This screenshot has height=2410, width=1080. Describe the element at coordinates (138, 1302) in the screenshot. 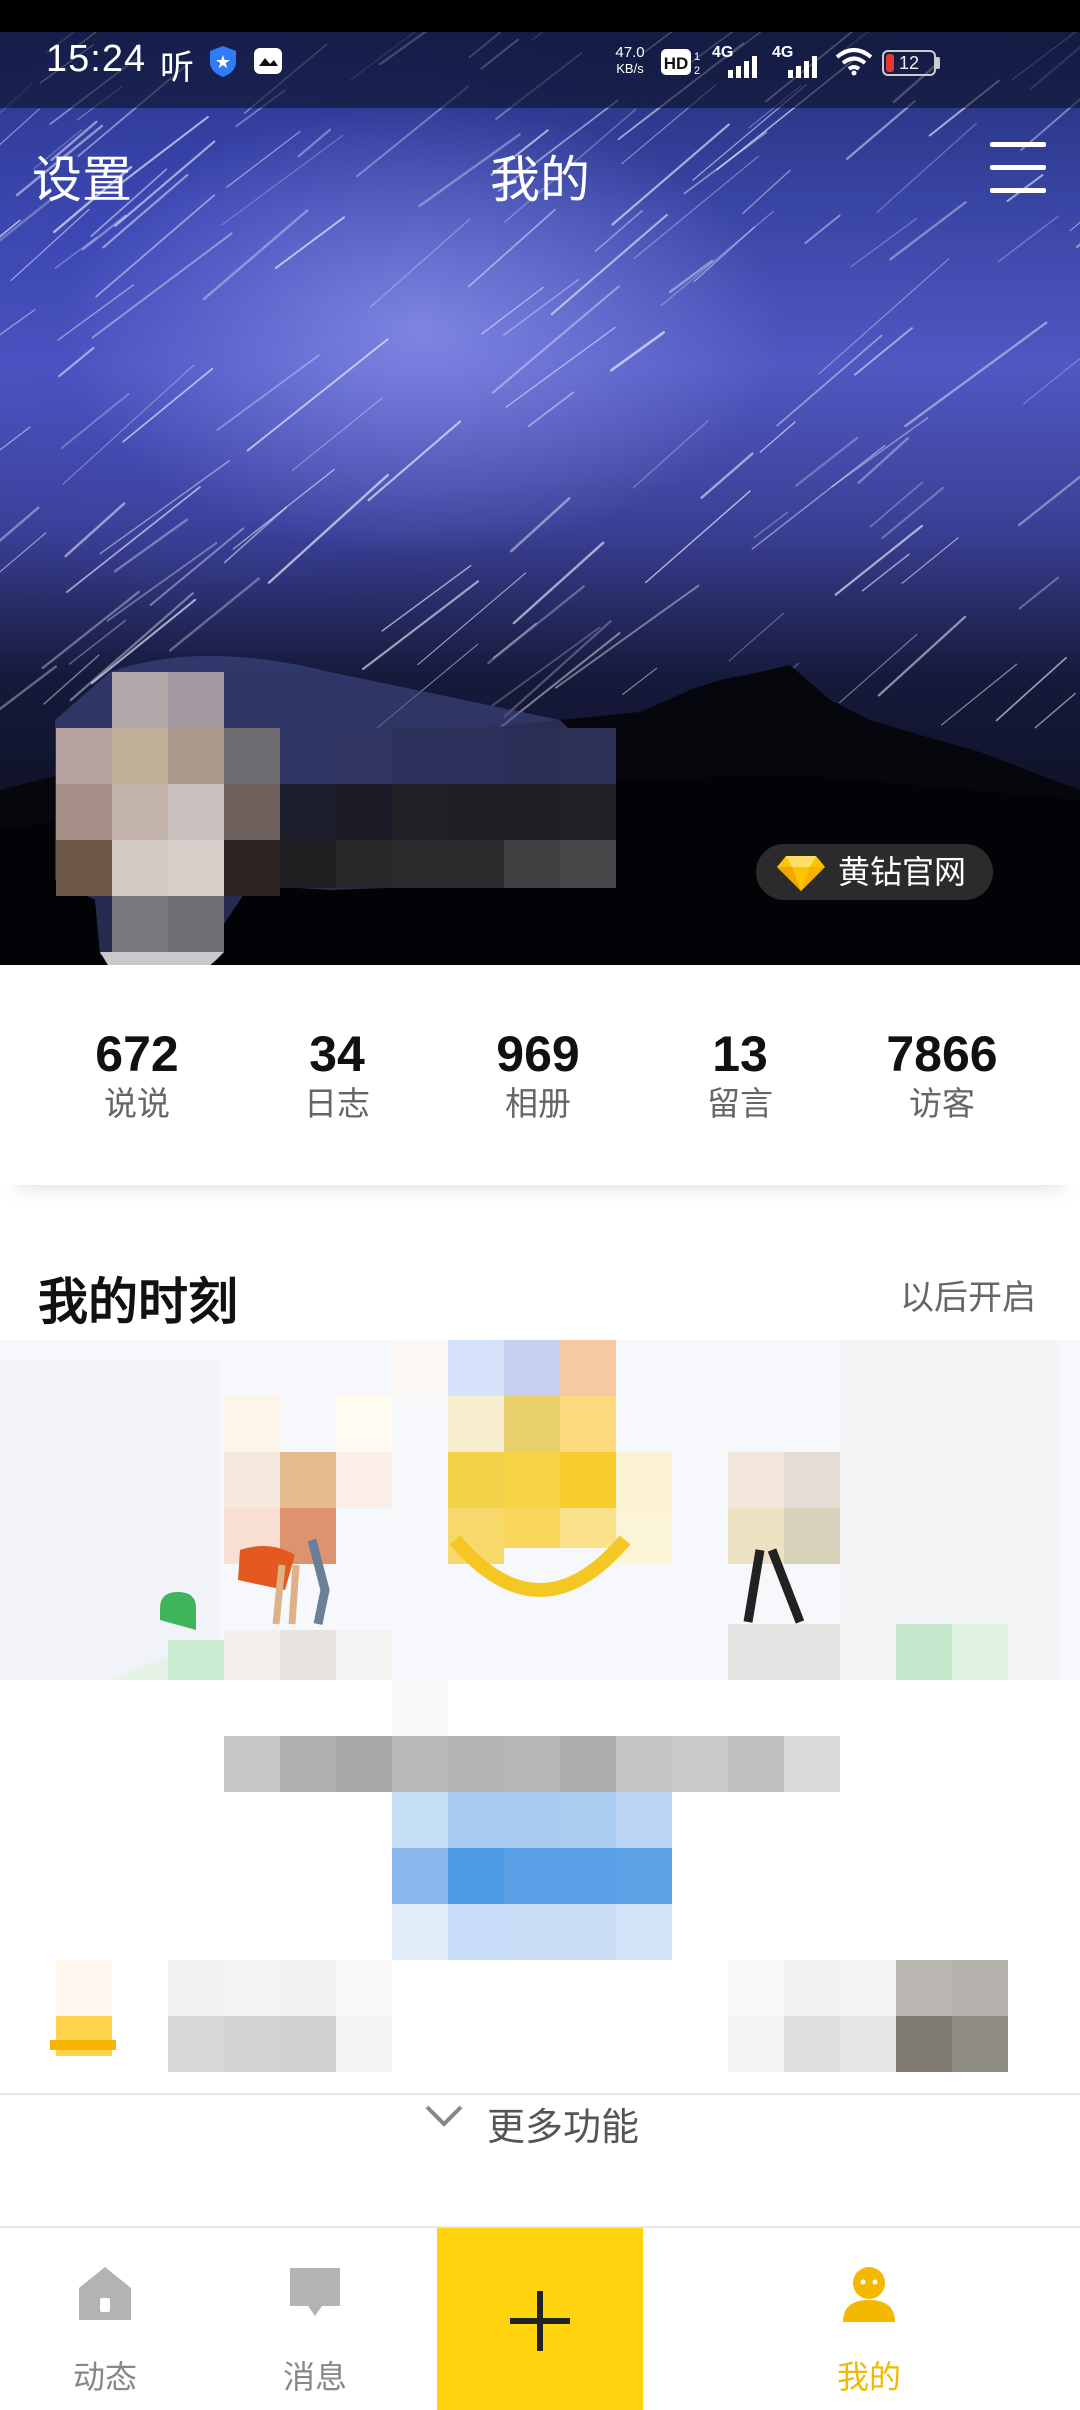

I see `moments-title: 我的时刻` at that location.